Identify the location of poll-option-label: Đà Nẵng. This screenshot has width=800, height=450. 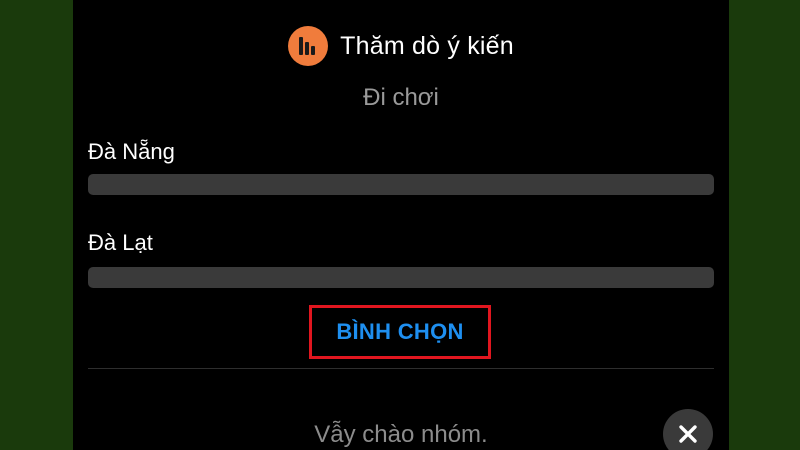
(131, 152).